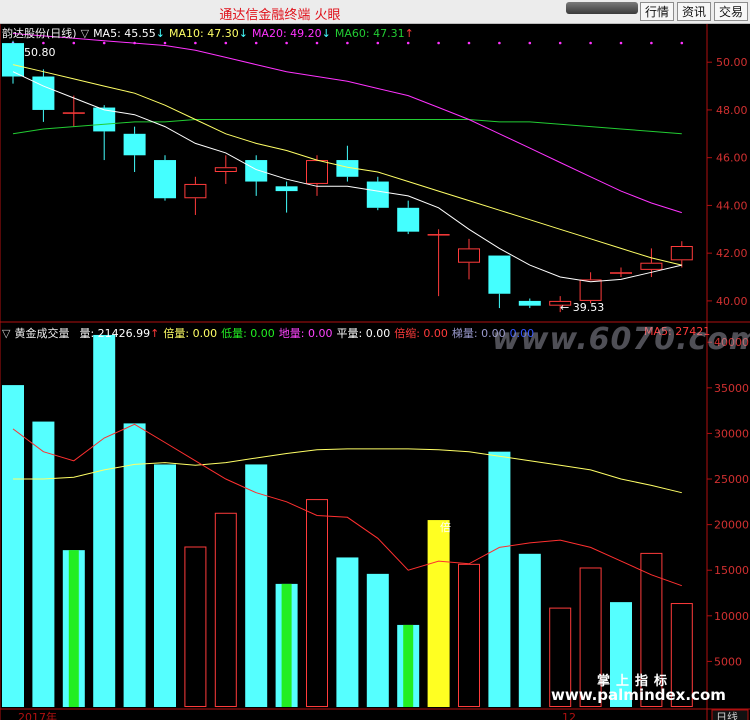 The width and height of the screenshot is (750, 720). Describe the element at coordinates (124, 33) in the screenshot. I see `ma5-legend: MA5: 45.55` at that location.